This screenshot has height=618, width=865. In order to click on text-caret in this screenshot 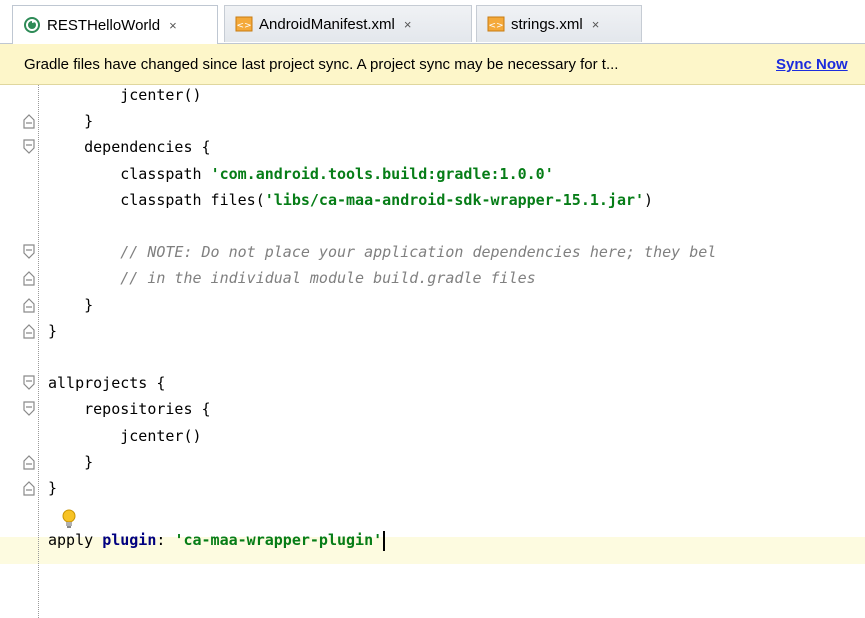, I will do `click(384, 540)`.